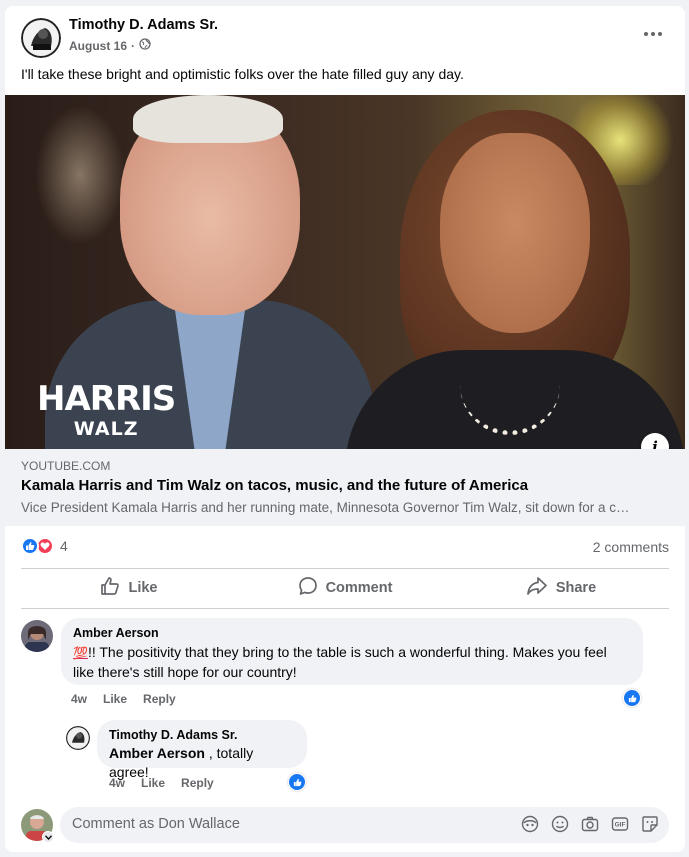 The height and width of the screenshot is (857, 689). What do you see at coordinates (110, 588) in the screenshot?
I see `thumb-up-icon` at bounding box center [110, 588].